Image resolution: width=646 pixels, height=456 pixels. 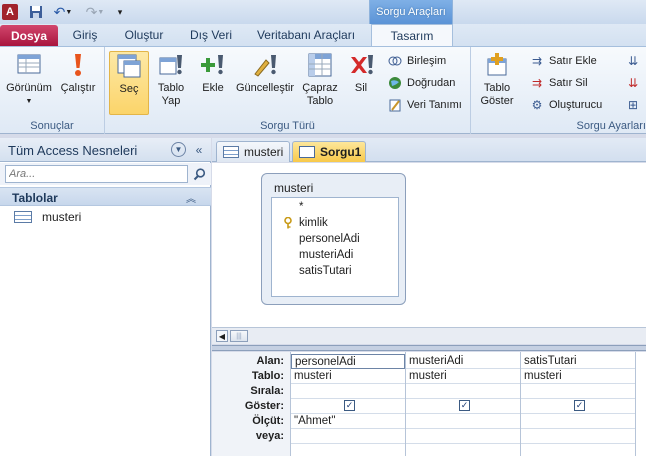 What do you see at coordinates (171, 83) in the screenshot?
I see `tablo-yap-button: Tablo Yap` at bounding box center [171, 83].